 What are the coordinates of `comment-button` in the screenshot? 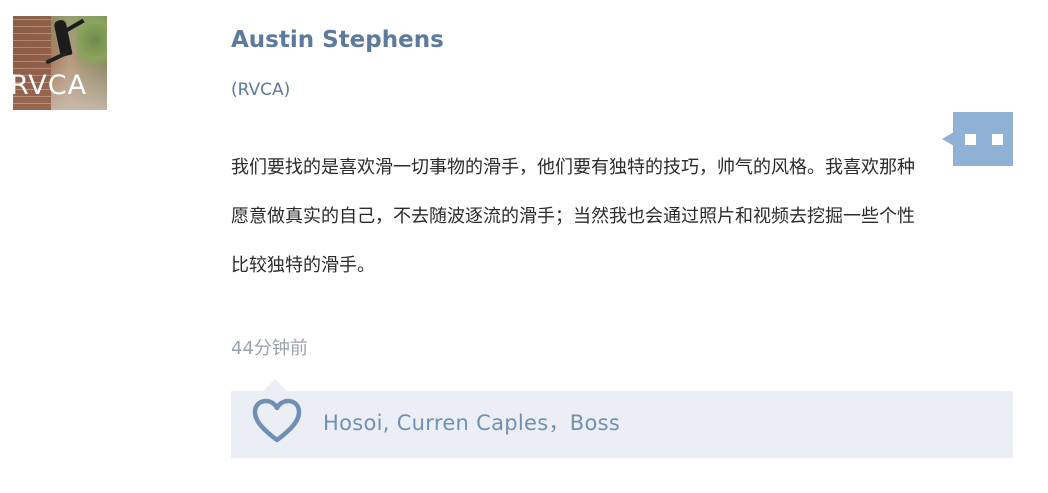 It's located at (977, 139).